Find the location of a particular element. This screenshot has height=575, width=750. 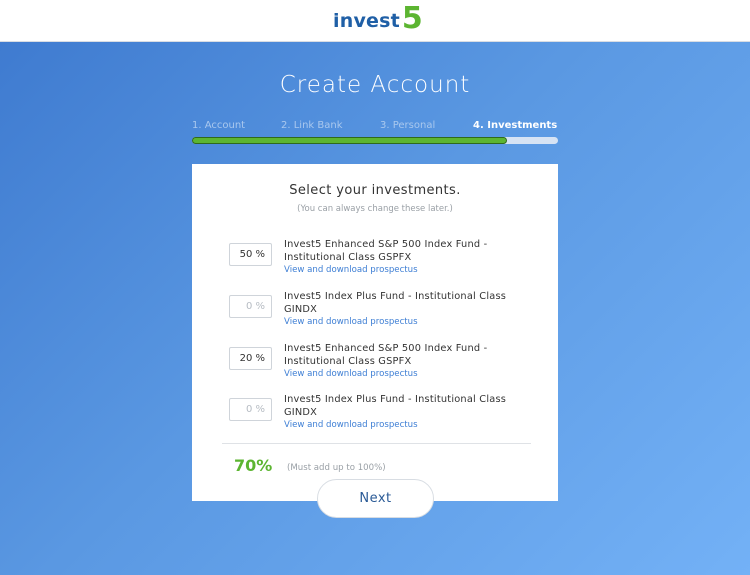

next-button: Next is located at coordinates (375, 498).